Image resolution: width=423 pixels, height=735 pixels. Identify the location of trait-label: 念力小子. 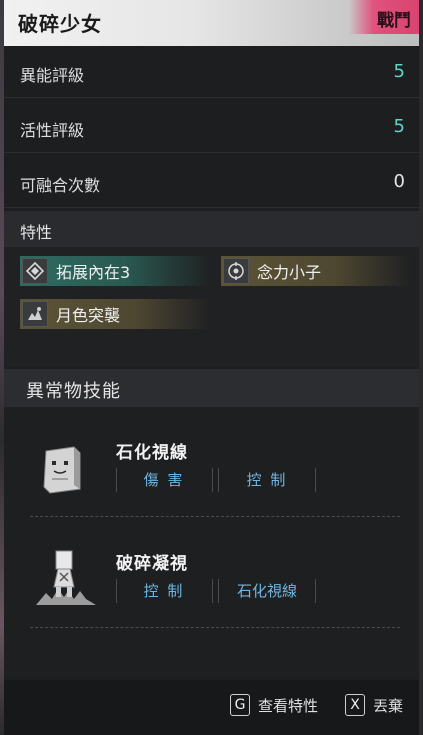
(289, 272).